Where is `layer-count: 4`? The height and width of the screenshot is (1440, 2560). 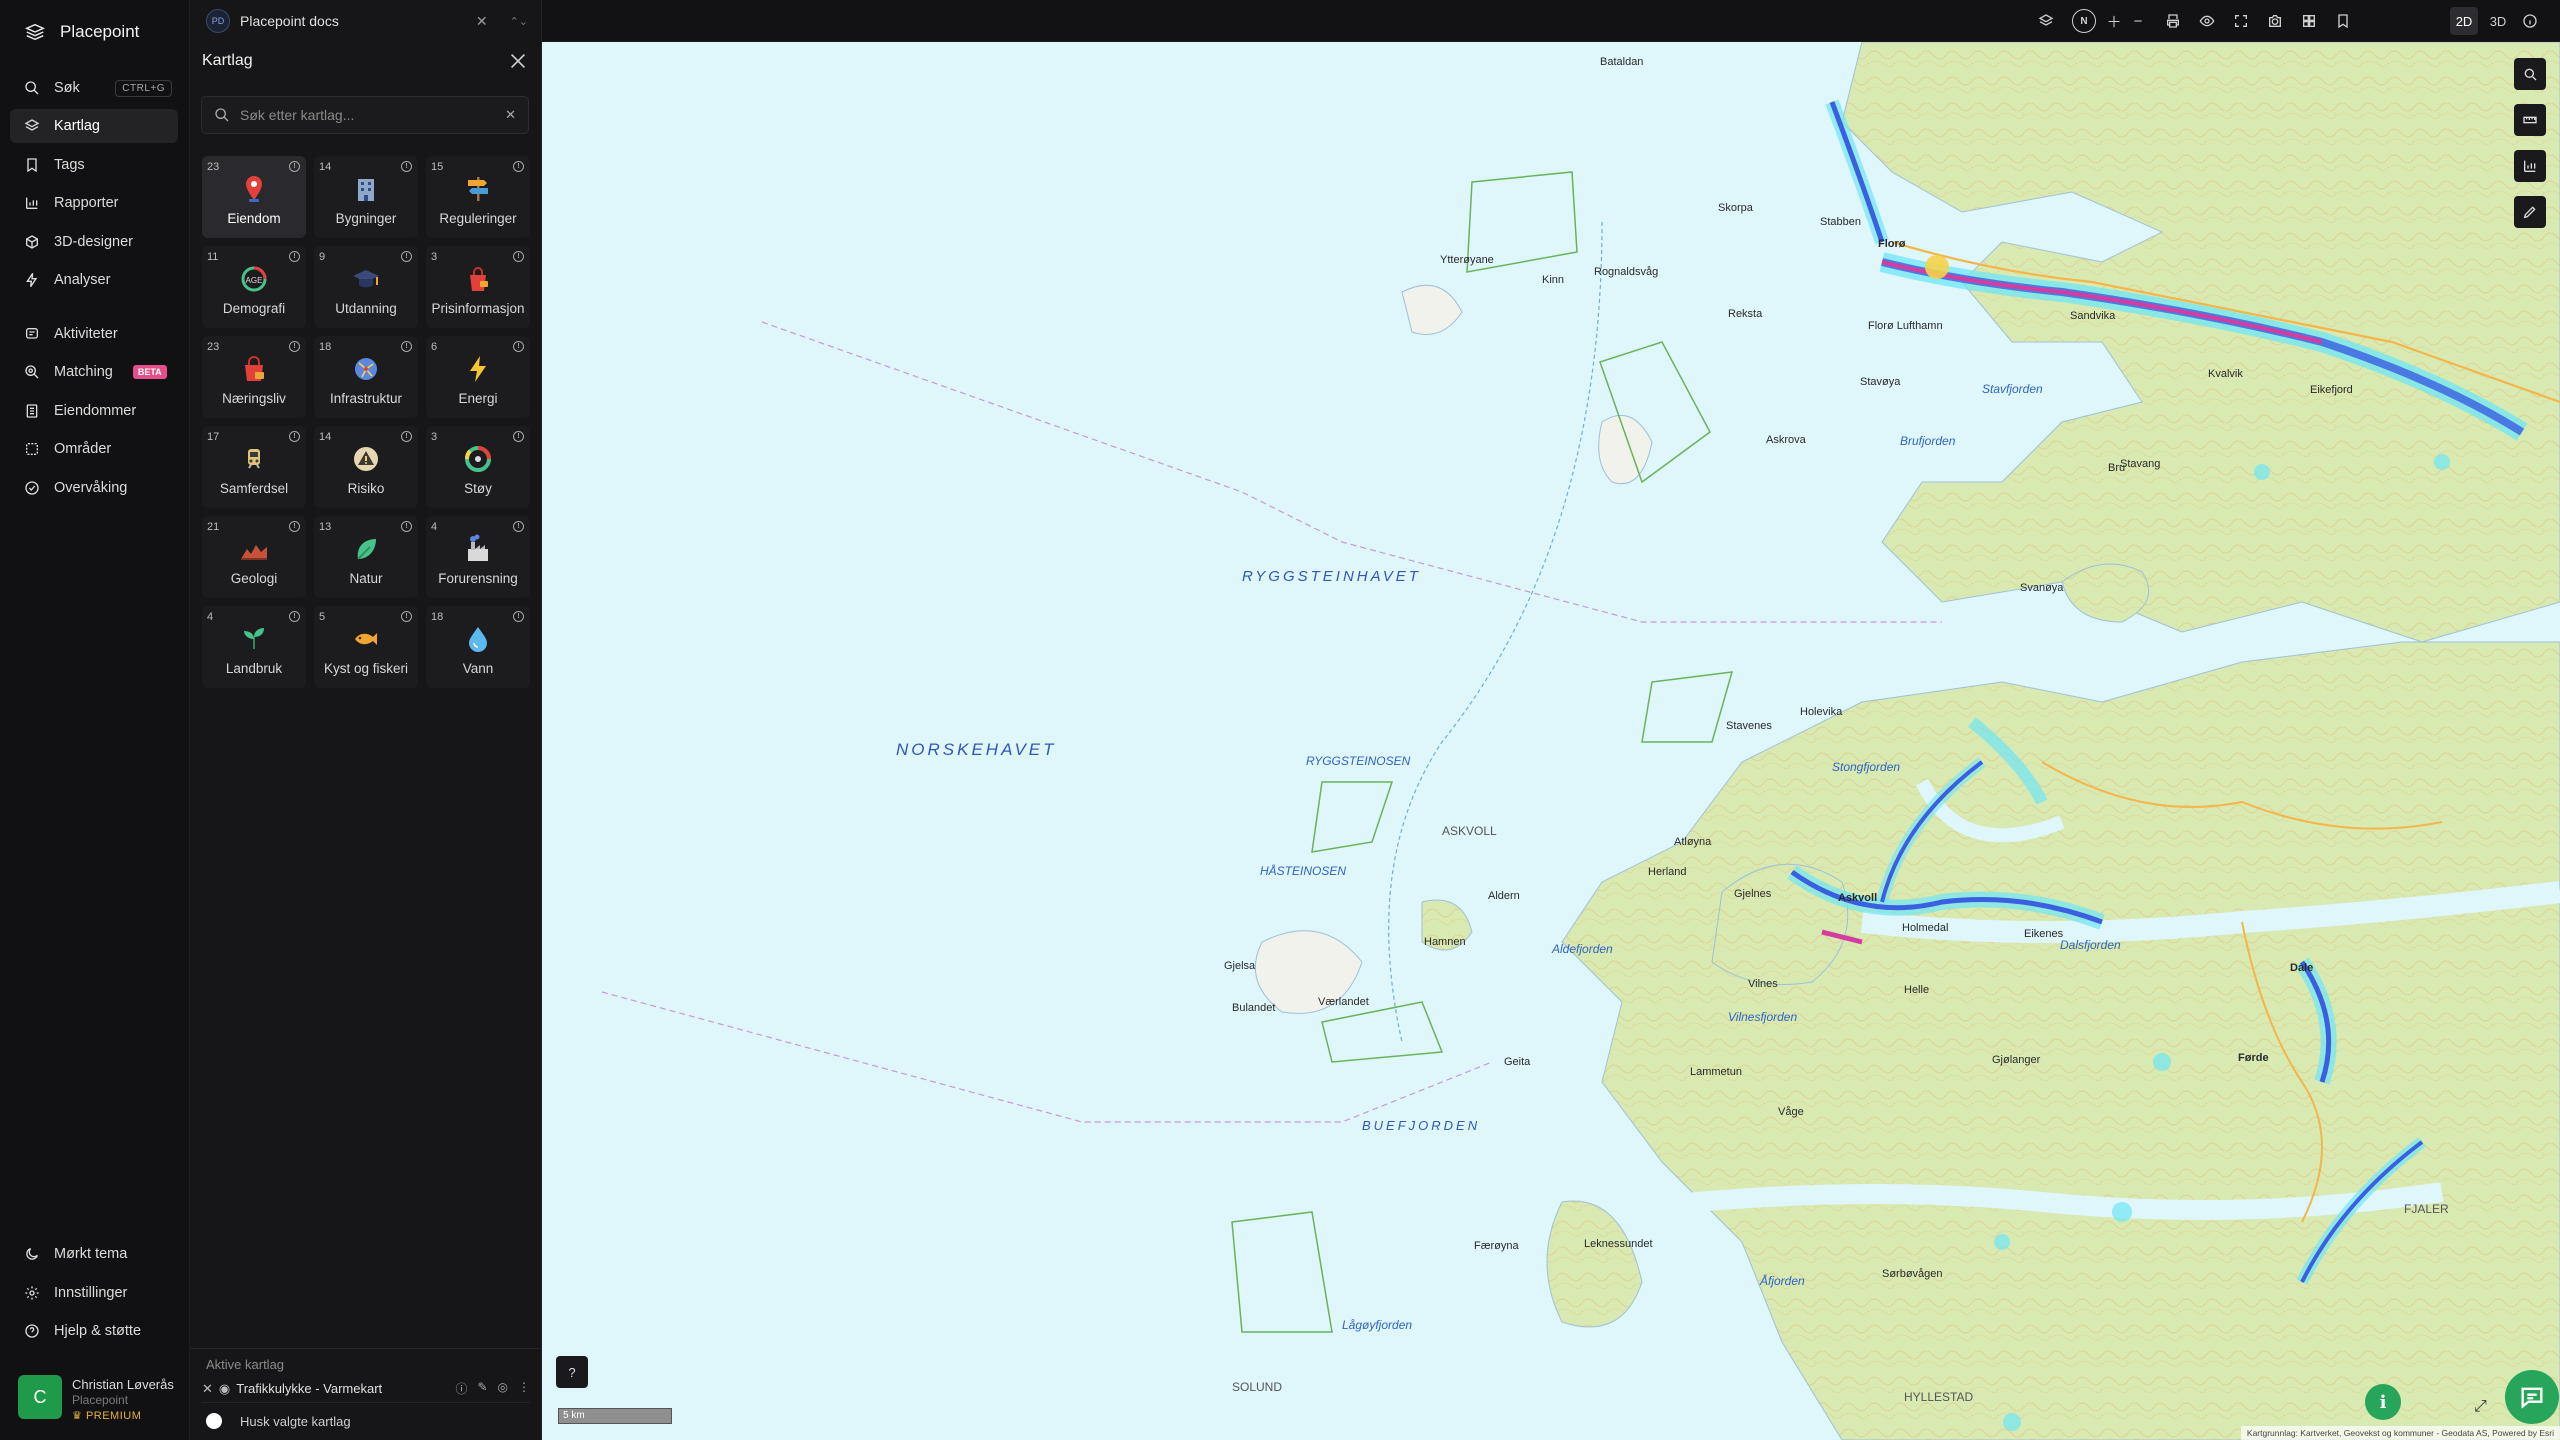 layer-count: 4 is located at coordinates (210, 617).